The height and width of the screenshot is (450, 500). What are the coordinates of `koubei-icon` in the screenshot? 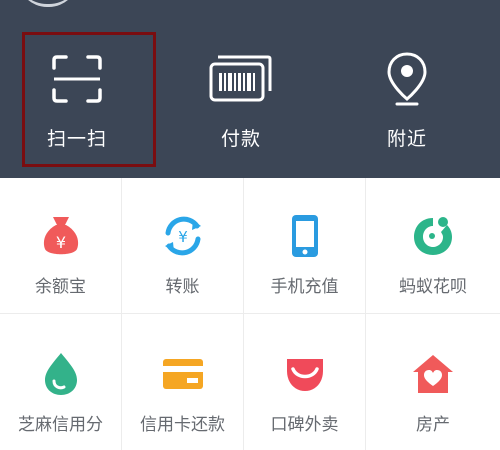 It's located at (305, 374).